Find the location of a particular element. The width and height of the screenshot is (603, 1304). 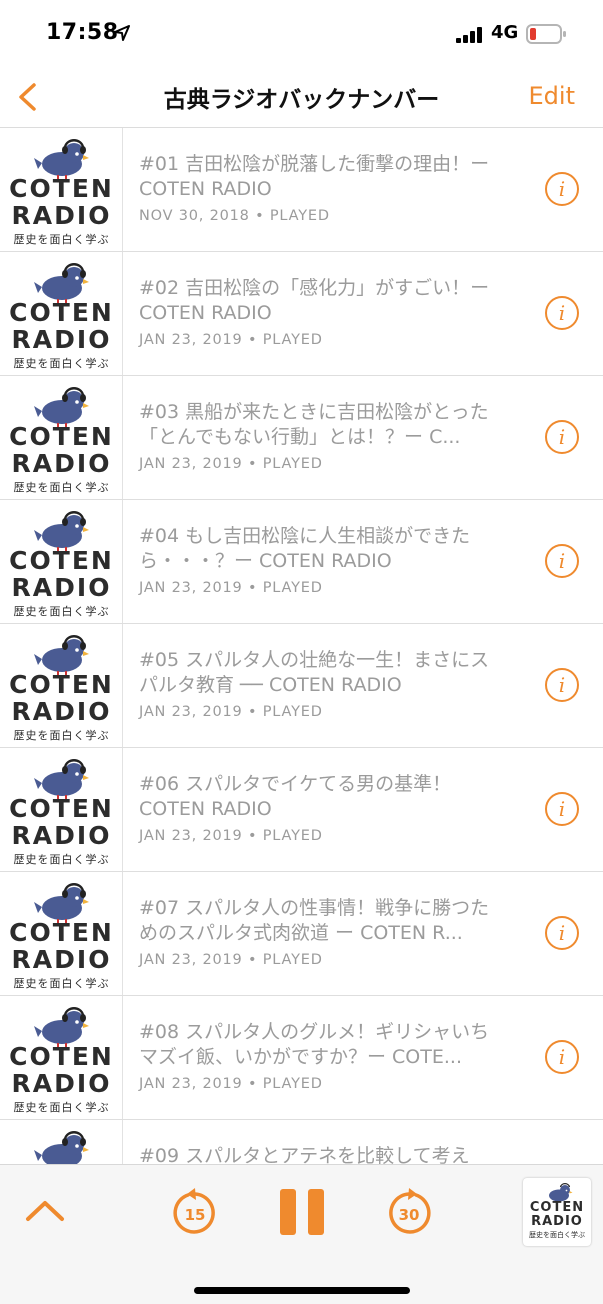

episode-title: #05 スパルタ人の壮絶な一生！まさにスパルタ教育 ── COTEN RADIO is located at coordinates (314, 672).